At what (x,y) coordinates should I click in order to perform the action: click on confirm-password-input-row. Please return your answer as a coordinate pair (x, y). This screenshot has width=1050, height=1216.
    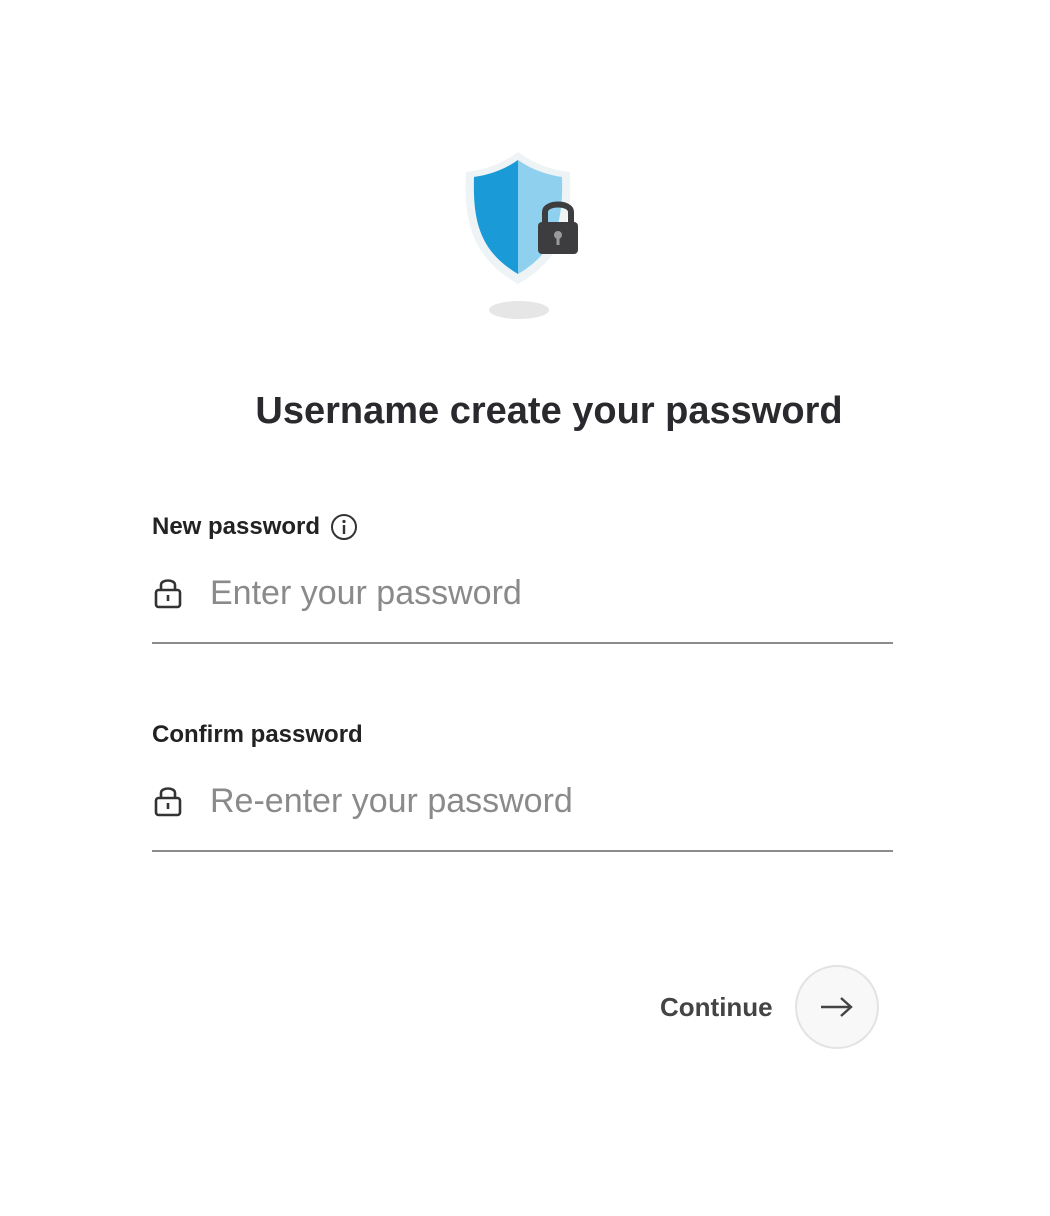
    Looking at the image, I should click on (522, 801).